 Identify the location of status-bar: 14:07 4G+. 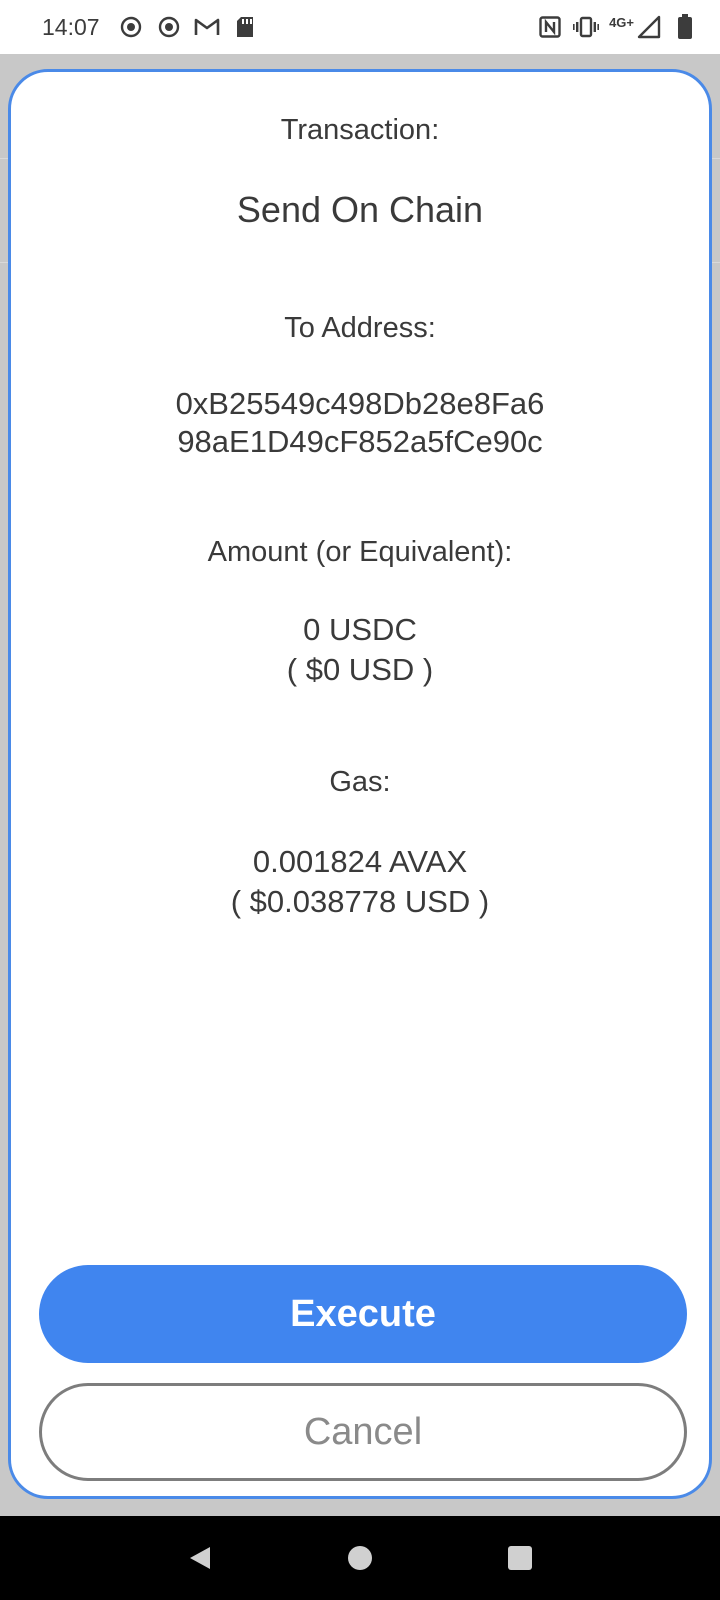
(360, 27).